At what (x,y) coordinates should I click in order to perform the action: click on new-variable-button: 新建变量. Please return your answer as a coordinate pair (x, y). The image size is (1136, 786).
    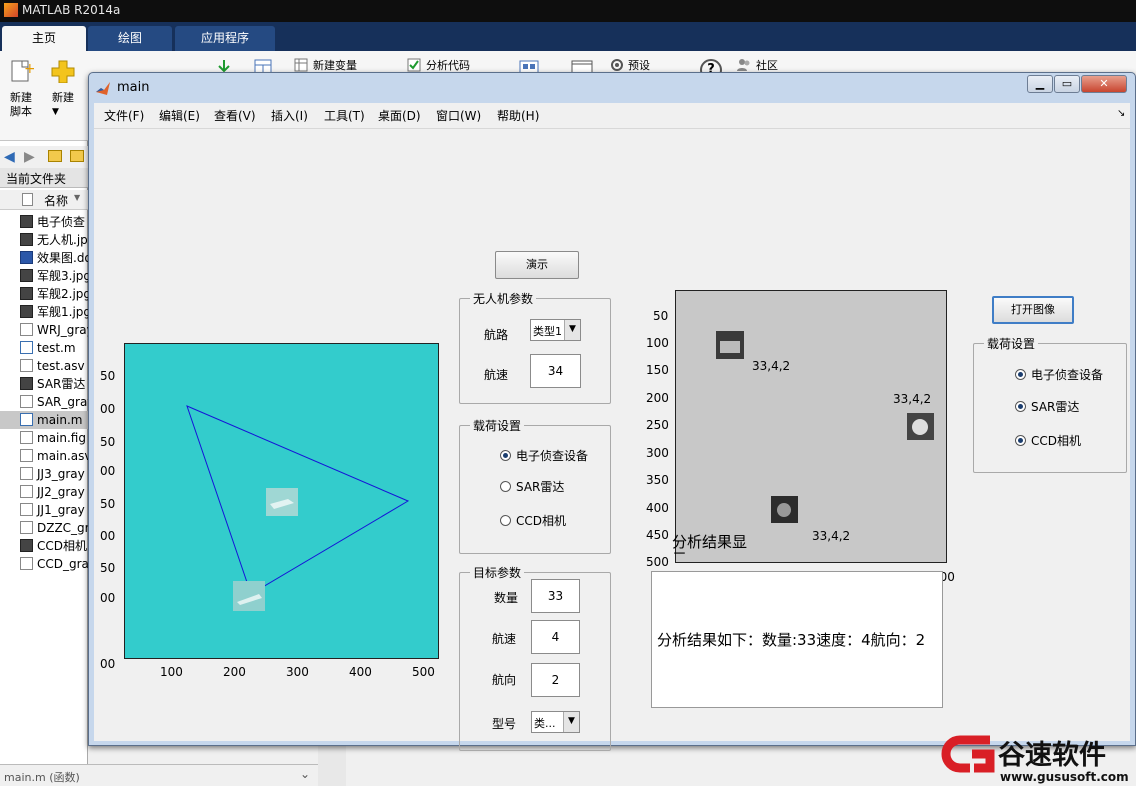
    Looking at the image, I should click on (335, 66).